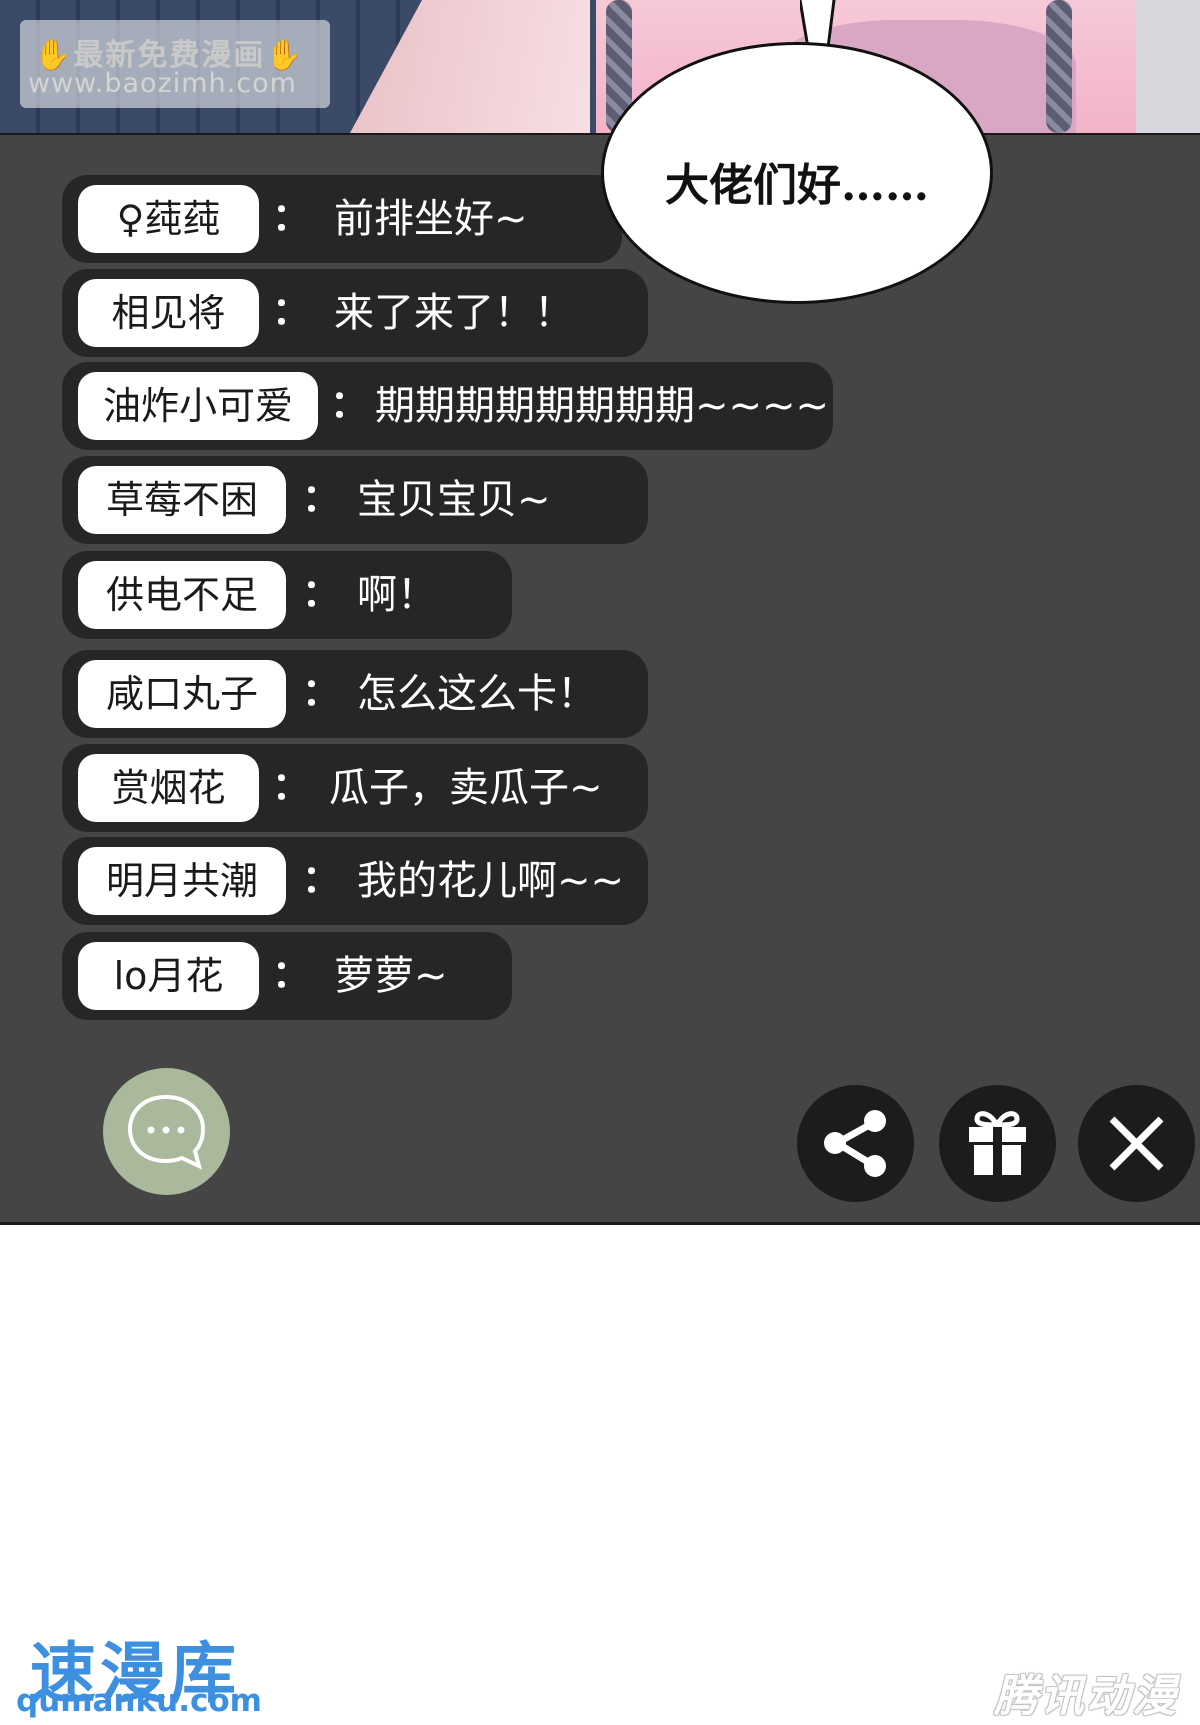 The width and height of the screenshot is (1200, 1725). Describe the element at coordinates (602, 406) in the screenshot. I see `chat-message-text: 期期期期期期期期~~~~` at that location.